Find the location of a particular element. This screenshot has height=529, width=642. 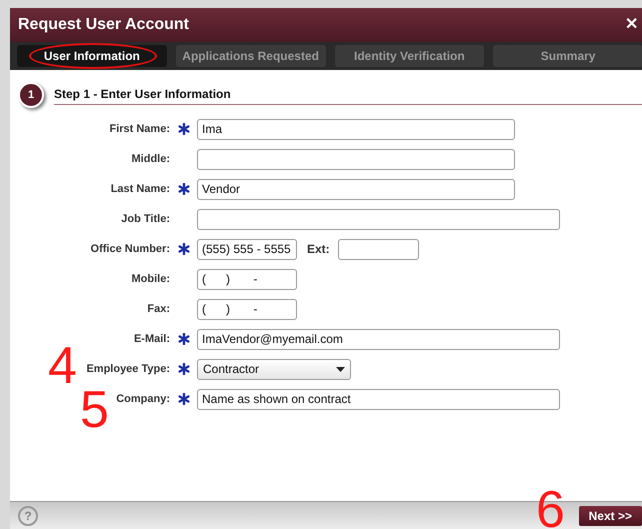

text-field: Vendor is located at coordinates (356, 189).